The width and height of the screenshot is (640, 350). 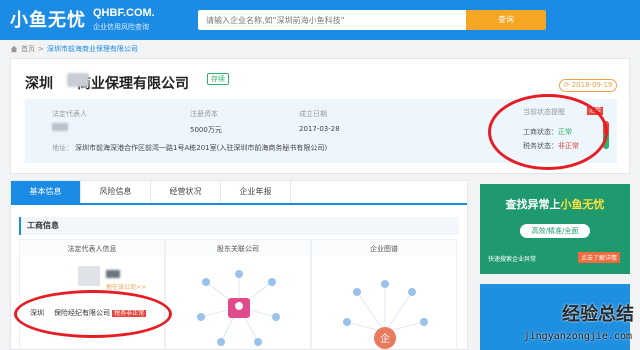 I want to click on highlight-ellipse-status, so click(x=548, y=132).